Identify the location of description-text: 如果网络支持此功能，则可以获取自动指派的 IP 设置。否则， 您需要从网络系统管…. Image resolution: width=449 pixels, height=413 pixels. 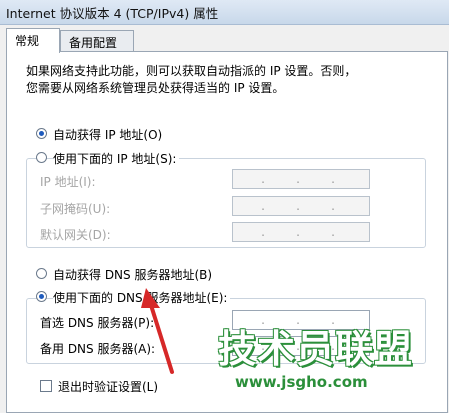
(191, 79).